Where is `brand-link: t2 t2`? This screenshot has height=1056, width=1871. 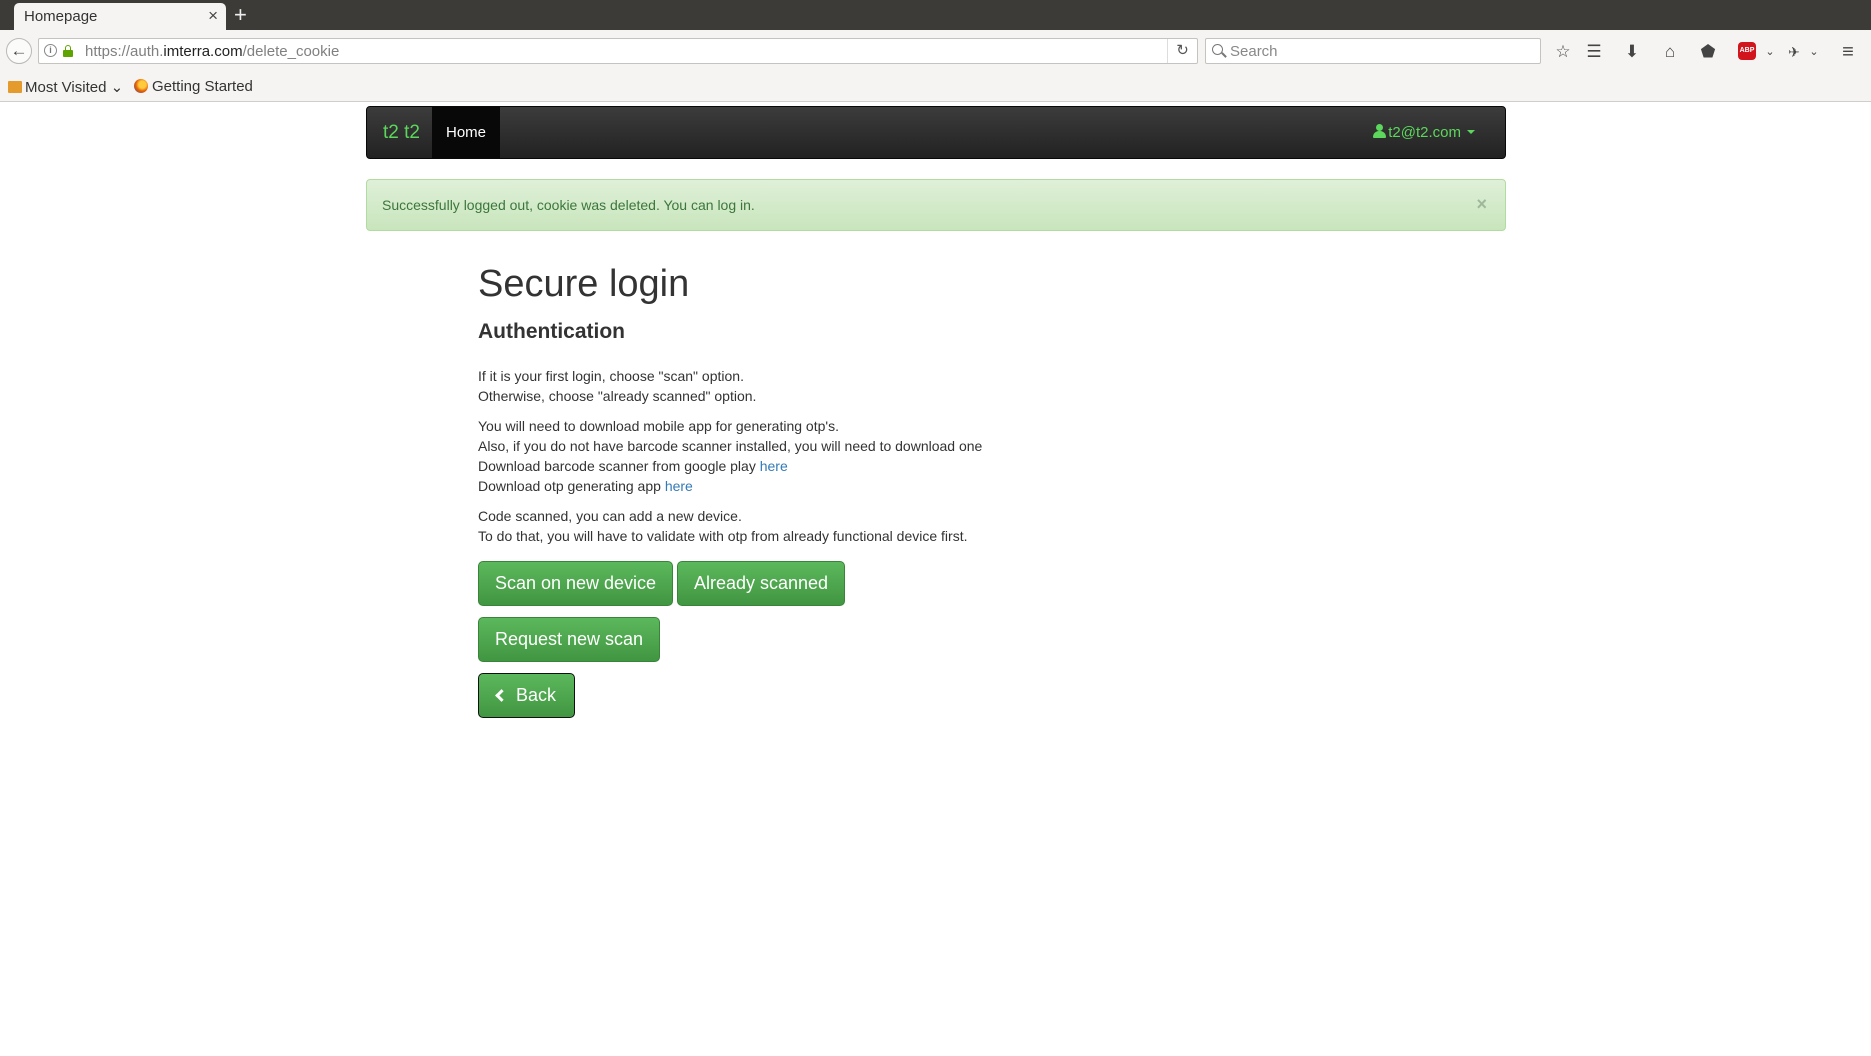
brand-link: t2 t2 is located at coordinates (401, 133).